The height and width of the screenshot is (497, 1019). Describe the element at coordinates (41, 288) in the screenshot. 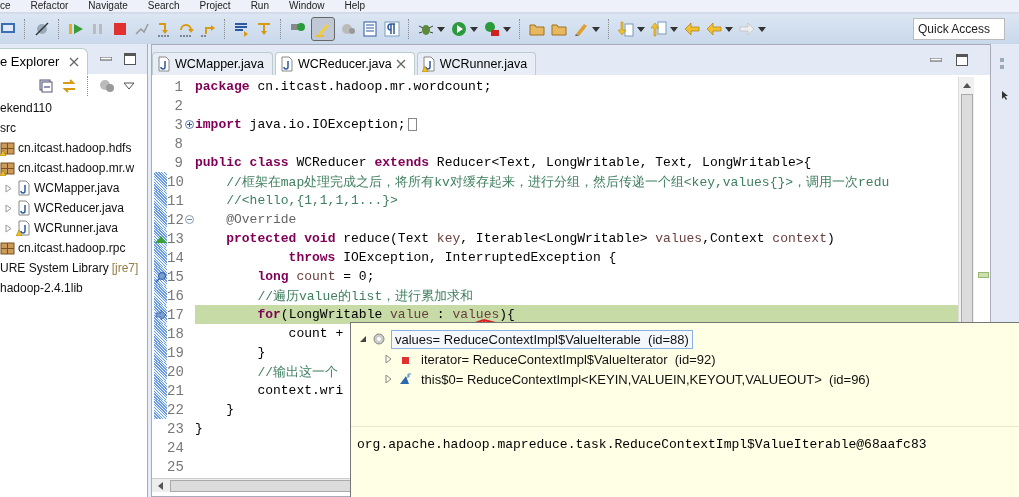

I see `tree-item: hadoop-2.4.1lib` at that location.